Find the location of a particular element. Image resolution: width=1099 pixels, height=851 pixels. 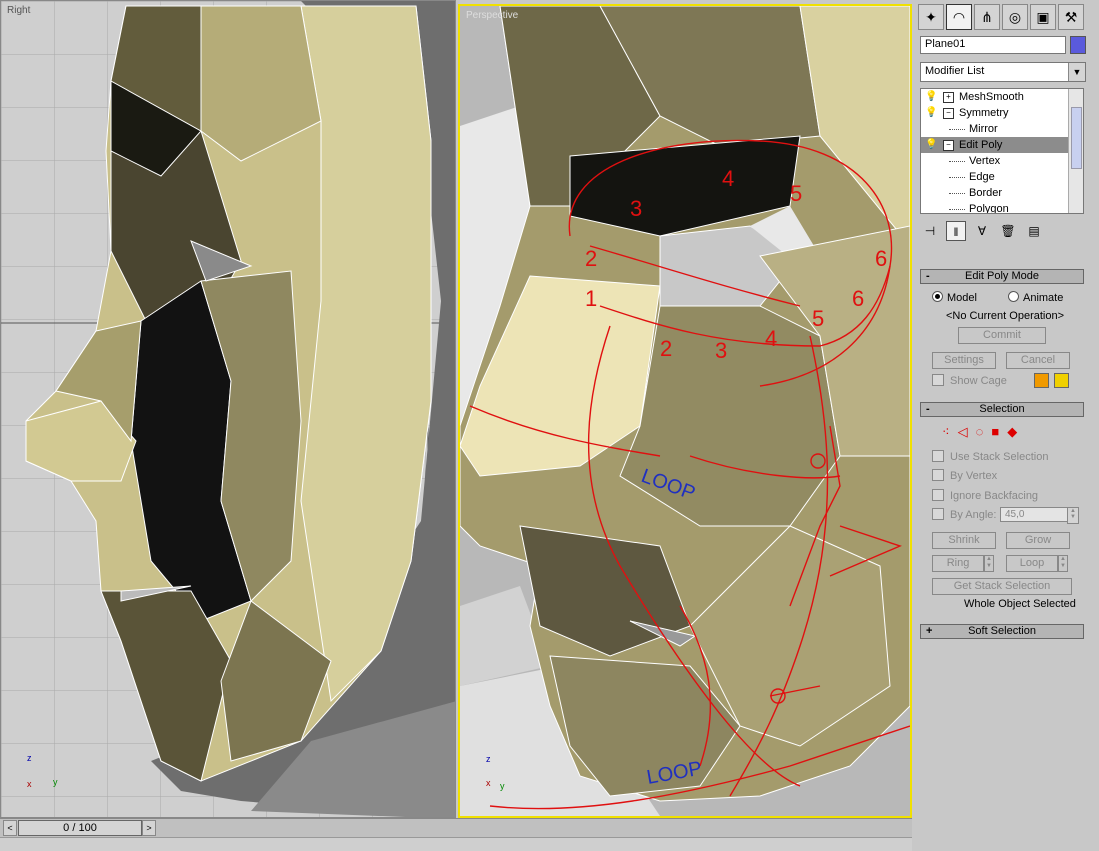

rollout-title: Selection is located at coordinates (1002, 409).